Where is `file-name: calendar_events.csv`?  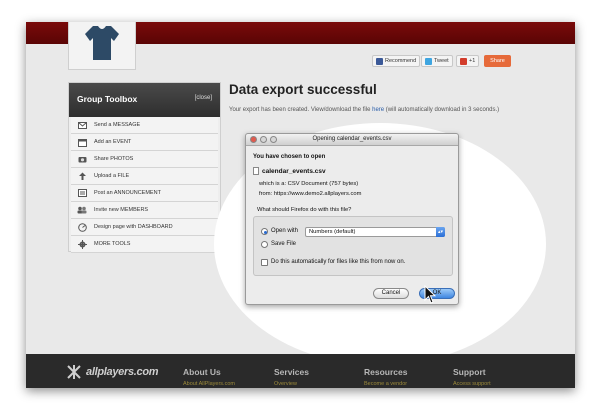 file-name: calendar_events.csv is located at coordinates (294, 171).